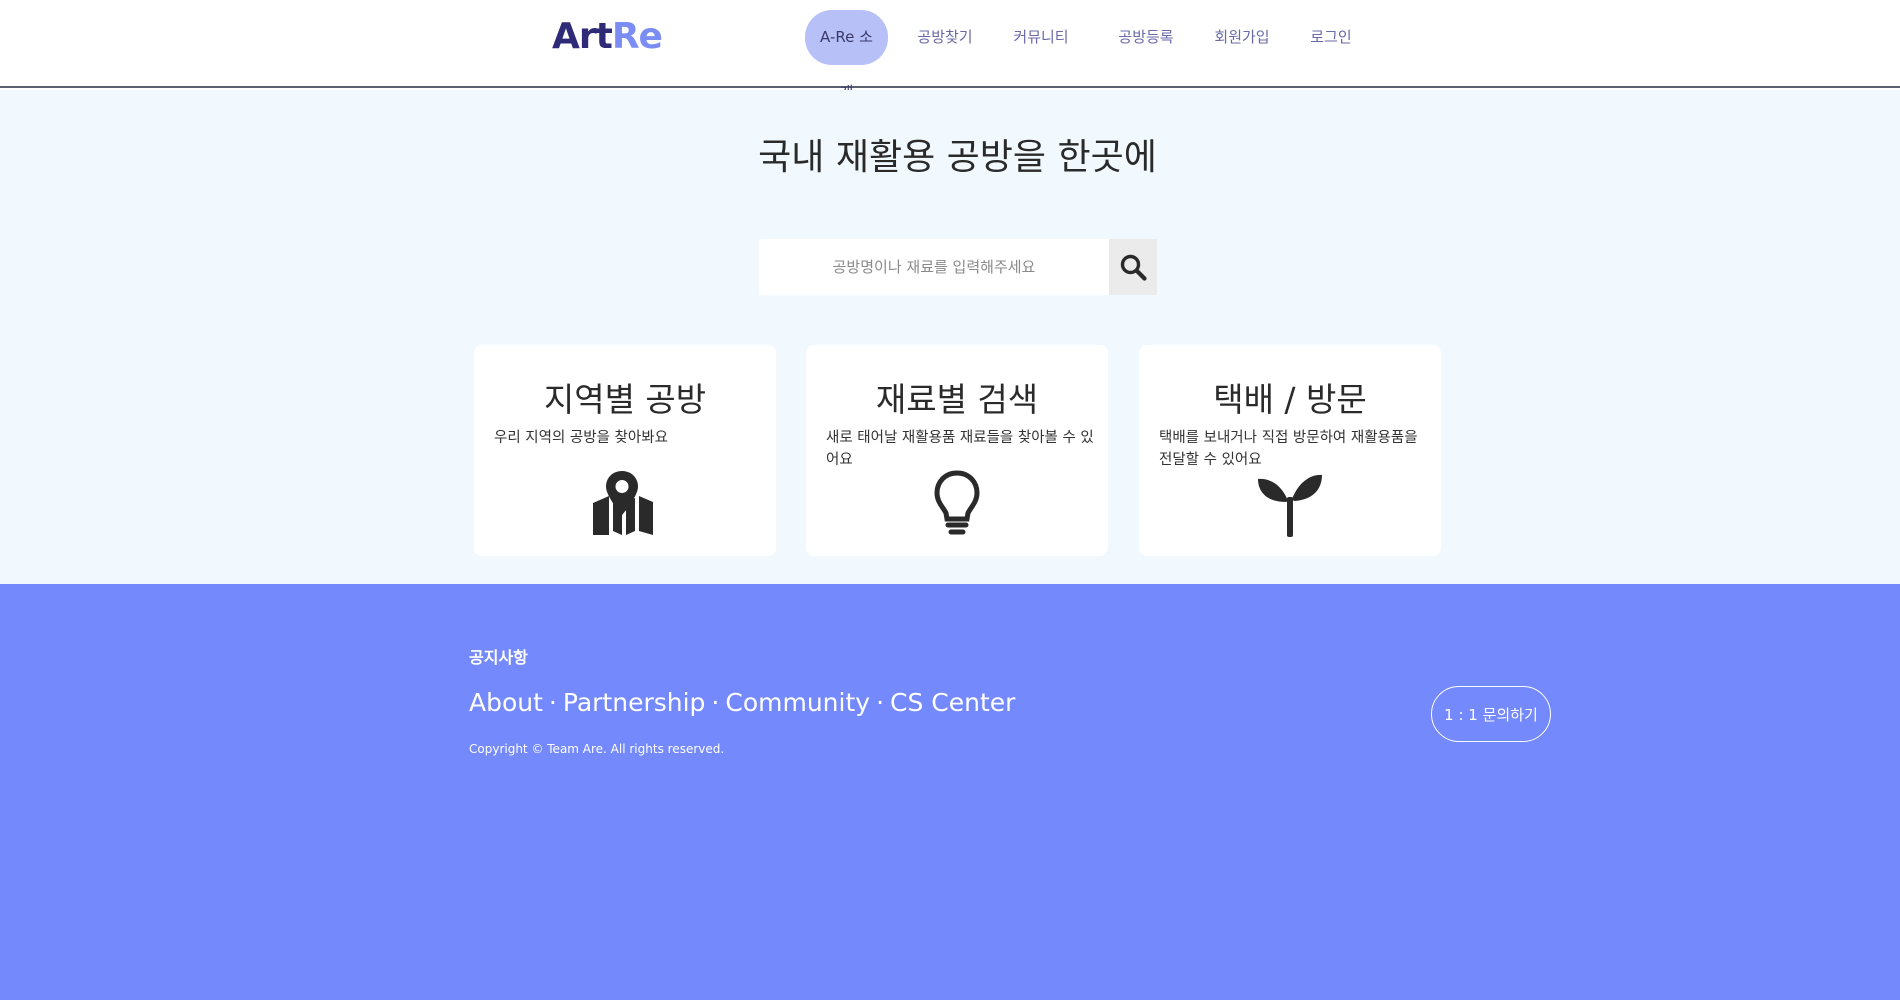 This screenshot has height=1000, width=1900. What do you see at coordinates (1290, 399) in the screenshot?
I see `card-title: 택배 / 방문` at bounding box center [1290, 399].